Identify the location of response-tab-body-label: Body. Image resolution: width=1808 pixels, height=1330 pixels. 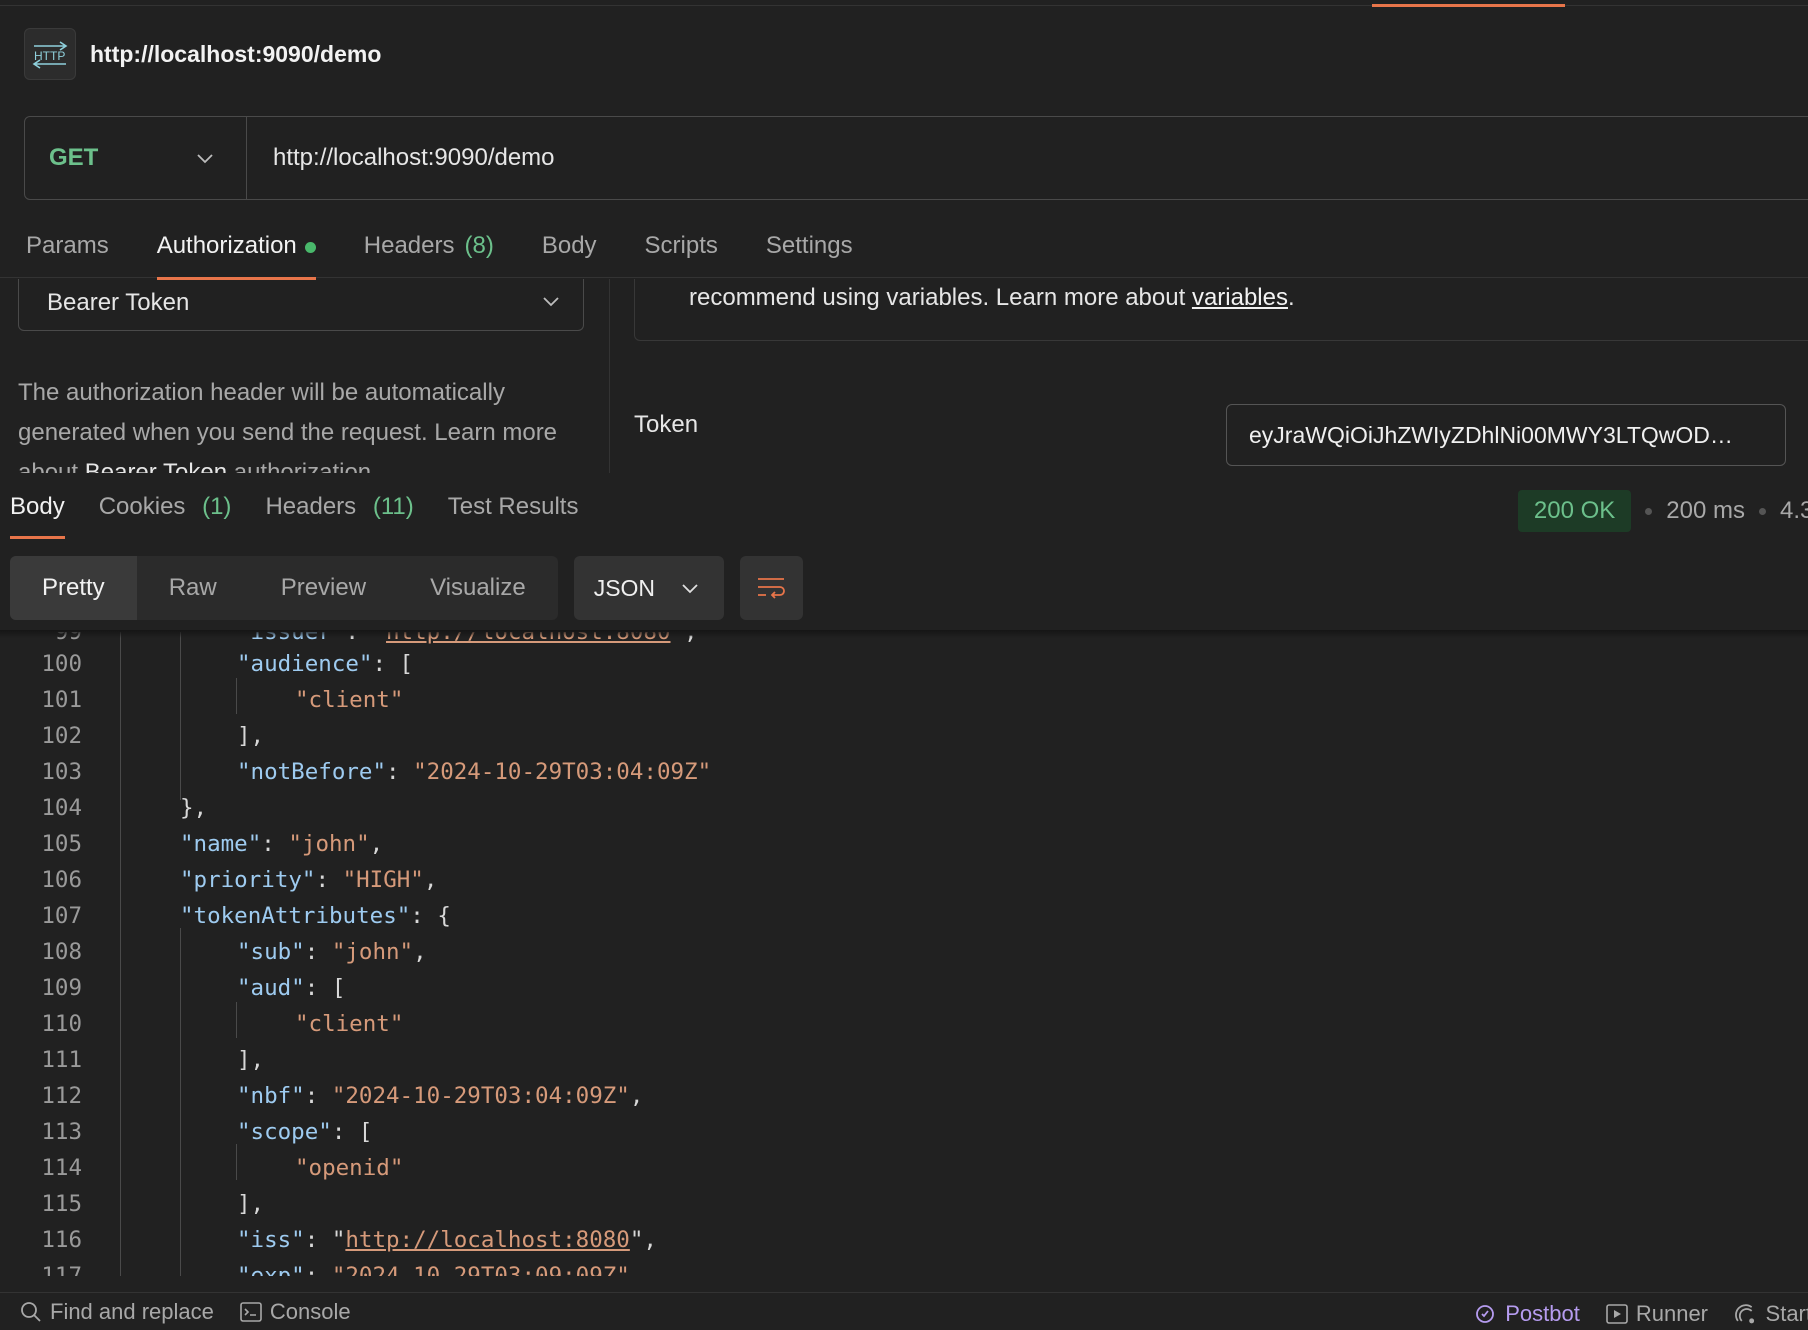
(37, 506).